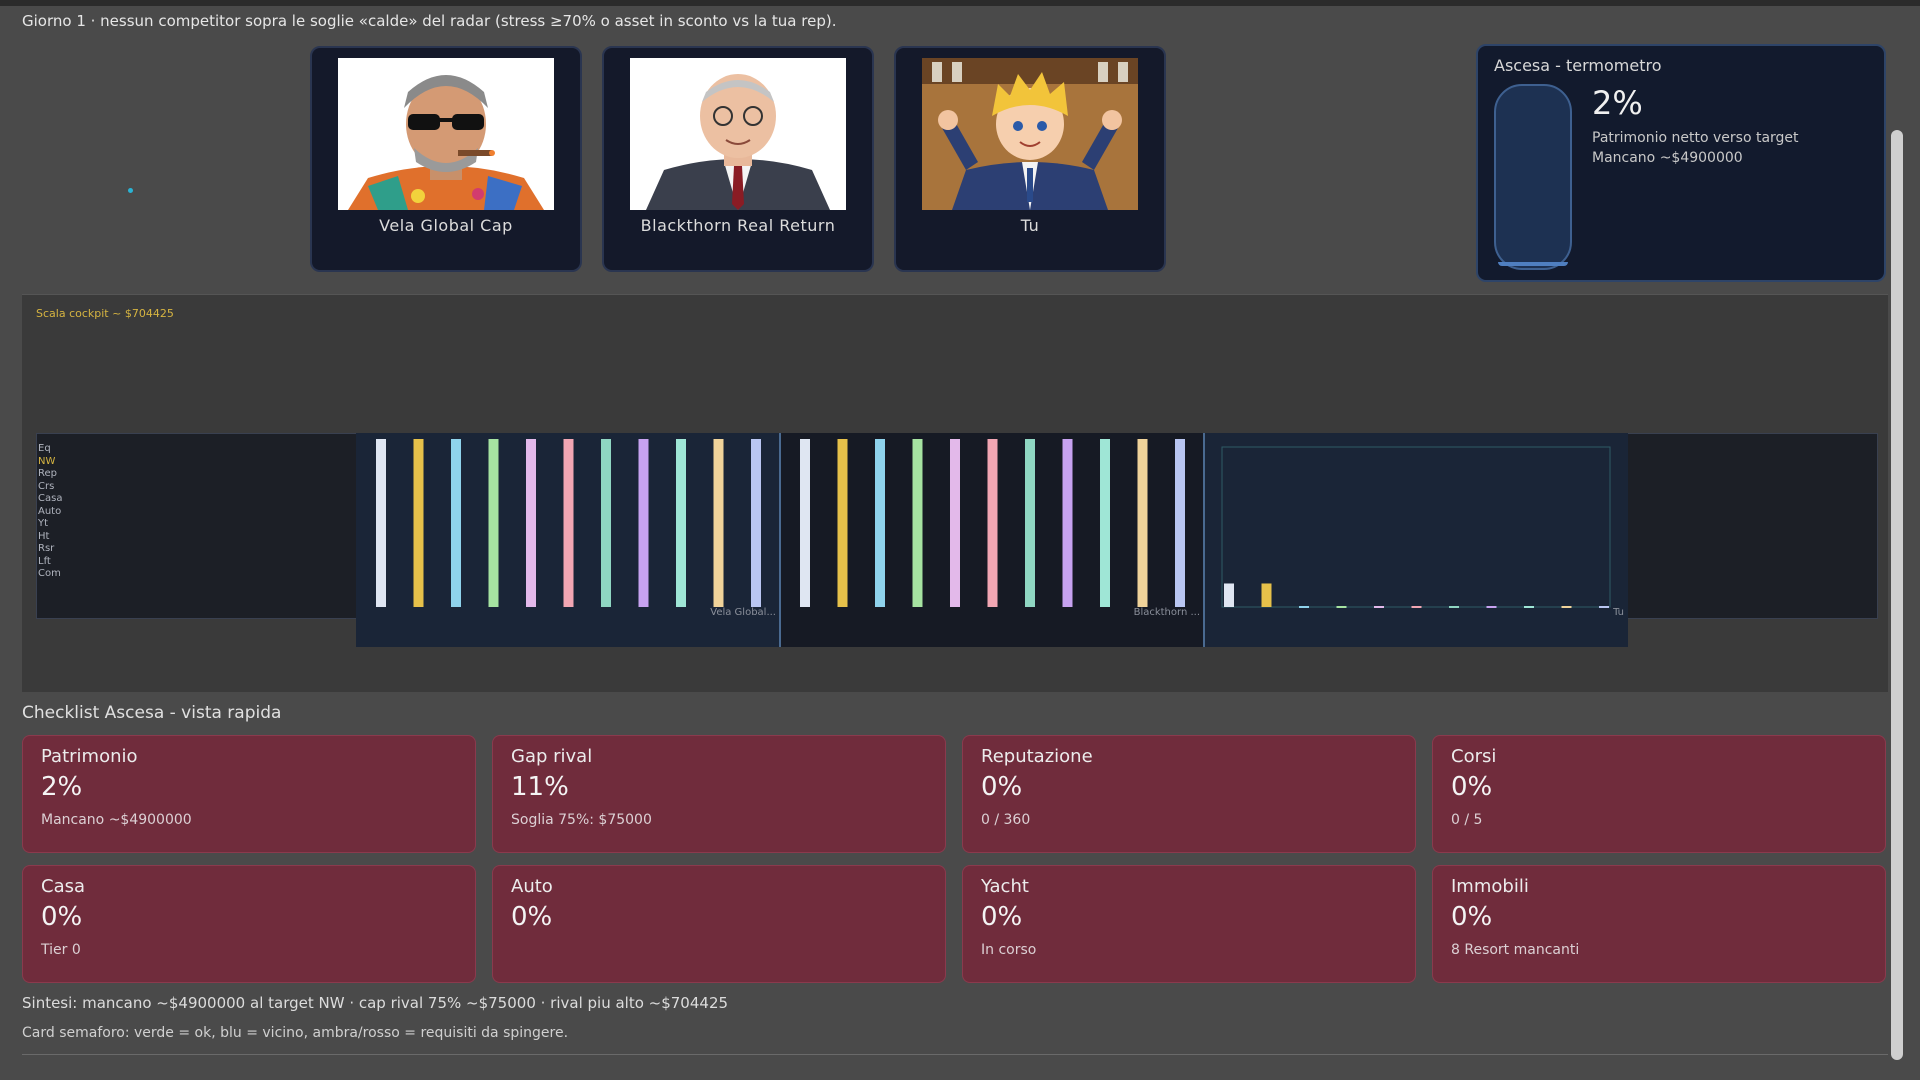  Describe the element at coordinates (446, 134) in the screenshot. I see `rival-portrait-vela` at that location.